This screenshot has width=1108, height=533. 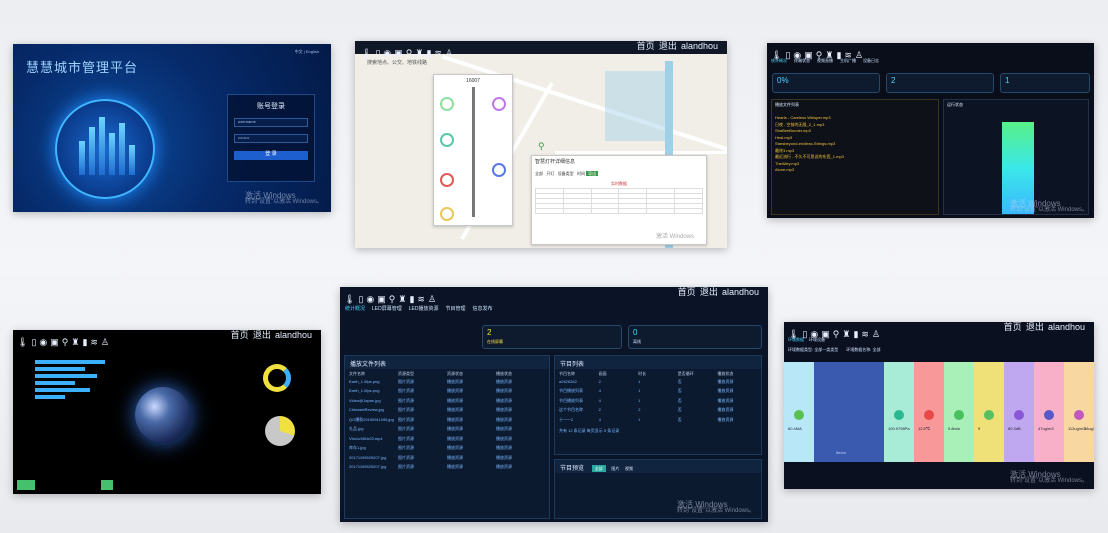 What do you see at coordinates (1089, 428) in the screenshot?
I see `sensor-value: 38ug/m3` at bounding box center [1089, 428].